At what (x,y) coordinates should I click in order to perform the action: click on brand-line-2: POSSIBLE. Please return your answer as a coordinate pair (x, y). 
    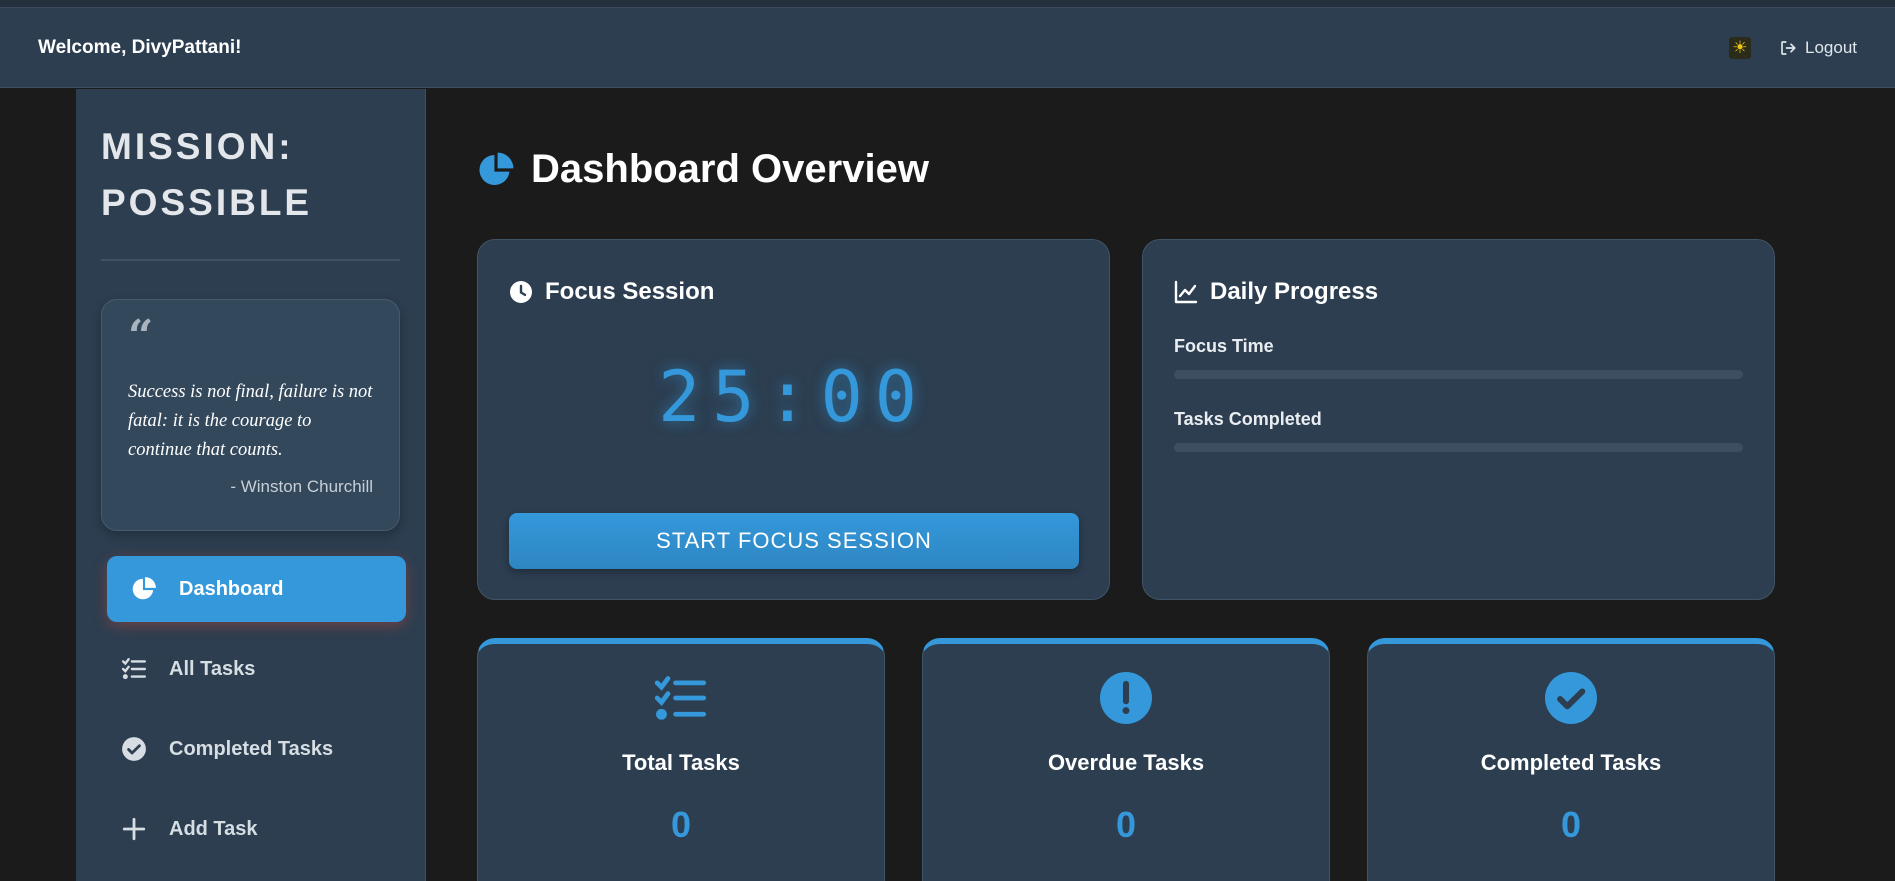
    Looking at the image, I should click on (207, 202).